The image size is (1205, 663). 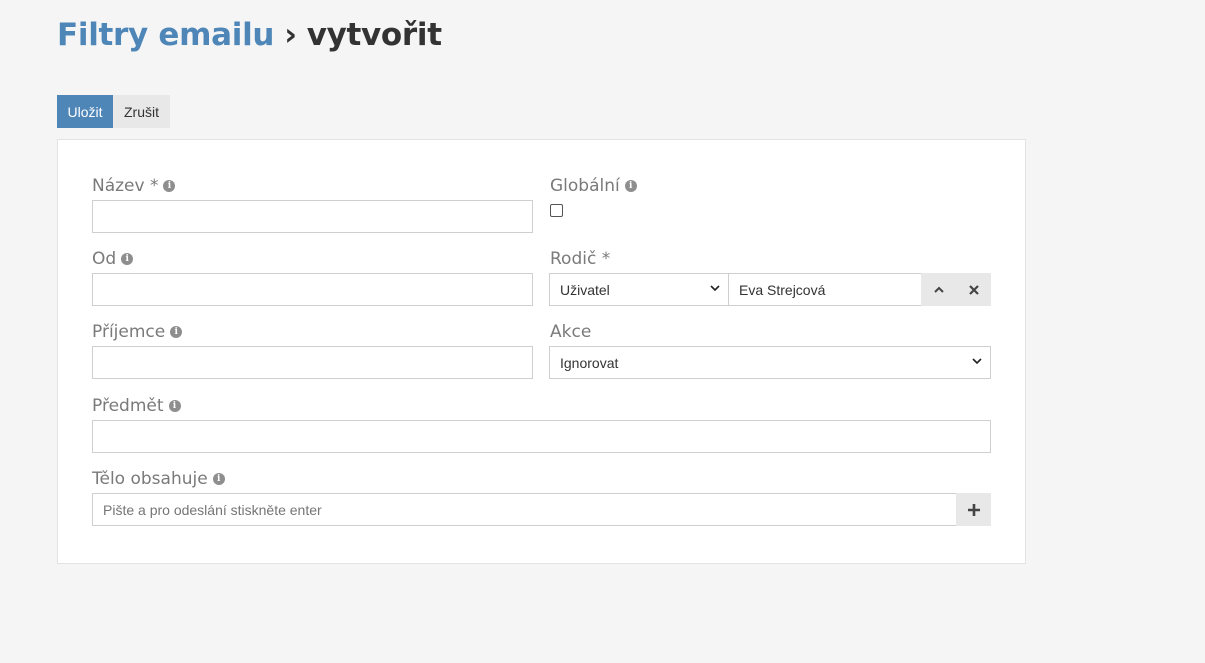 What do you see at coordinates (639, 289) in the screenshot?
I see `parent-type-select: Uživatel` at bounding box center [639, 289].